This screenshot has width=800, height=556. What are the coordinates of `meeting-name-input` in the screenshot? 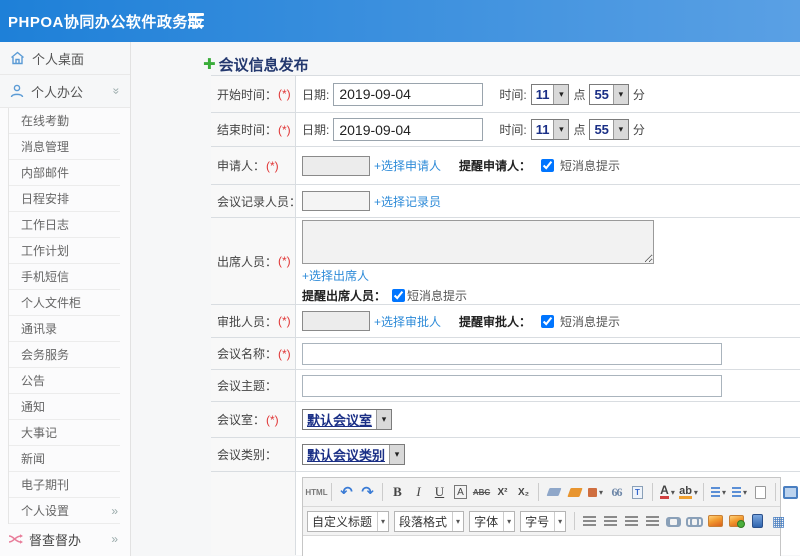 It's located at (512, 353).